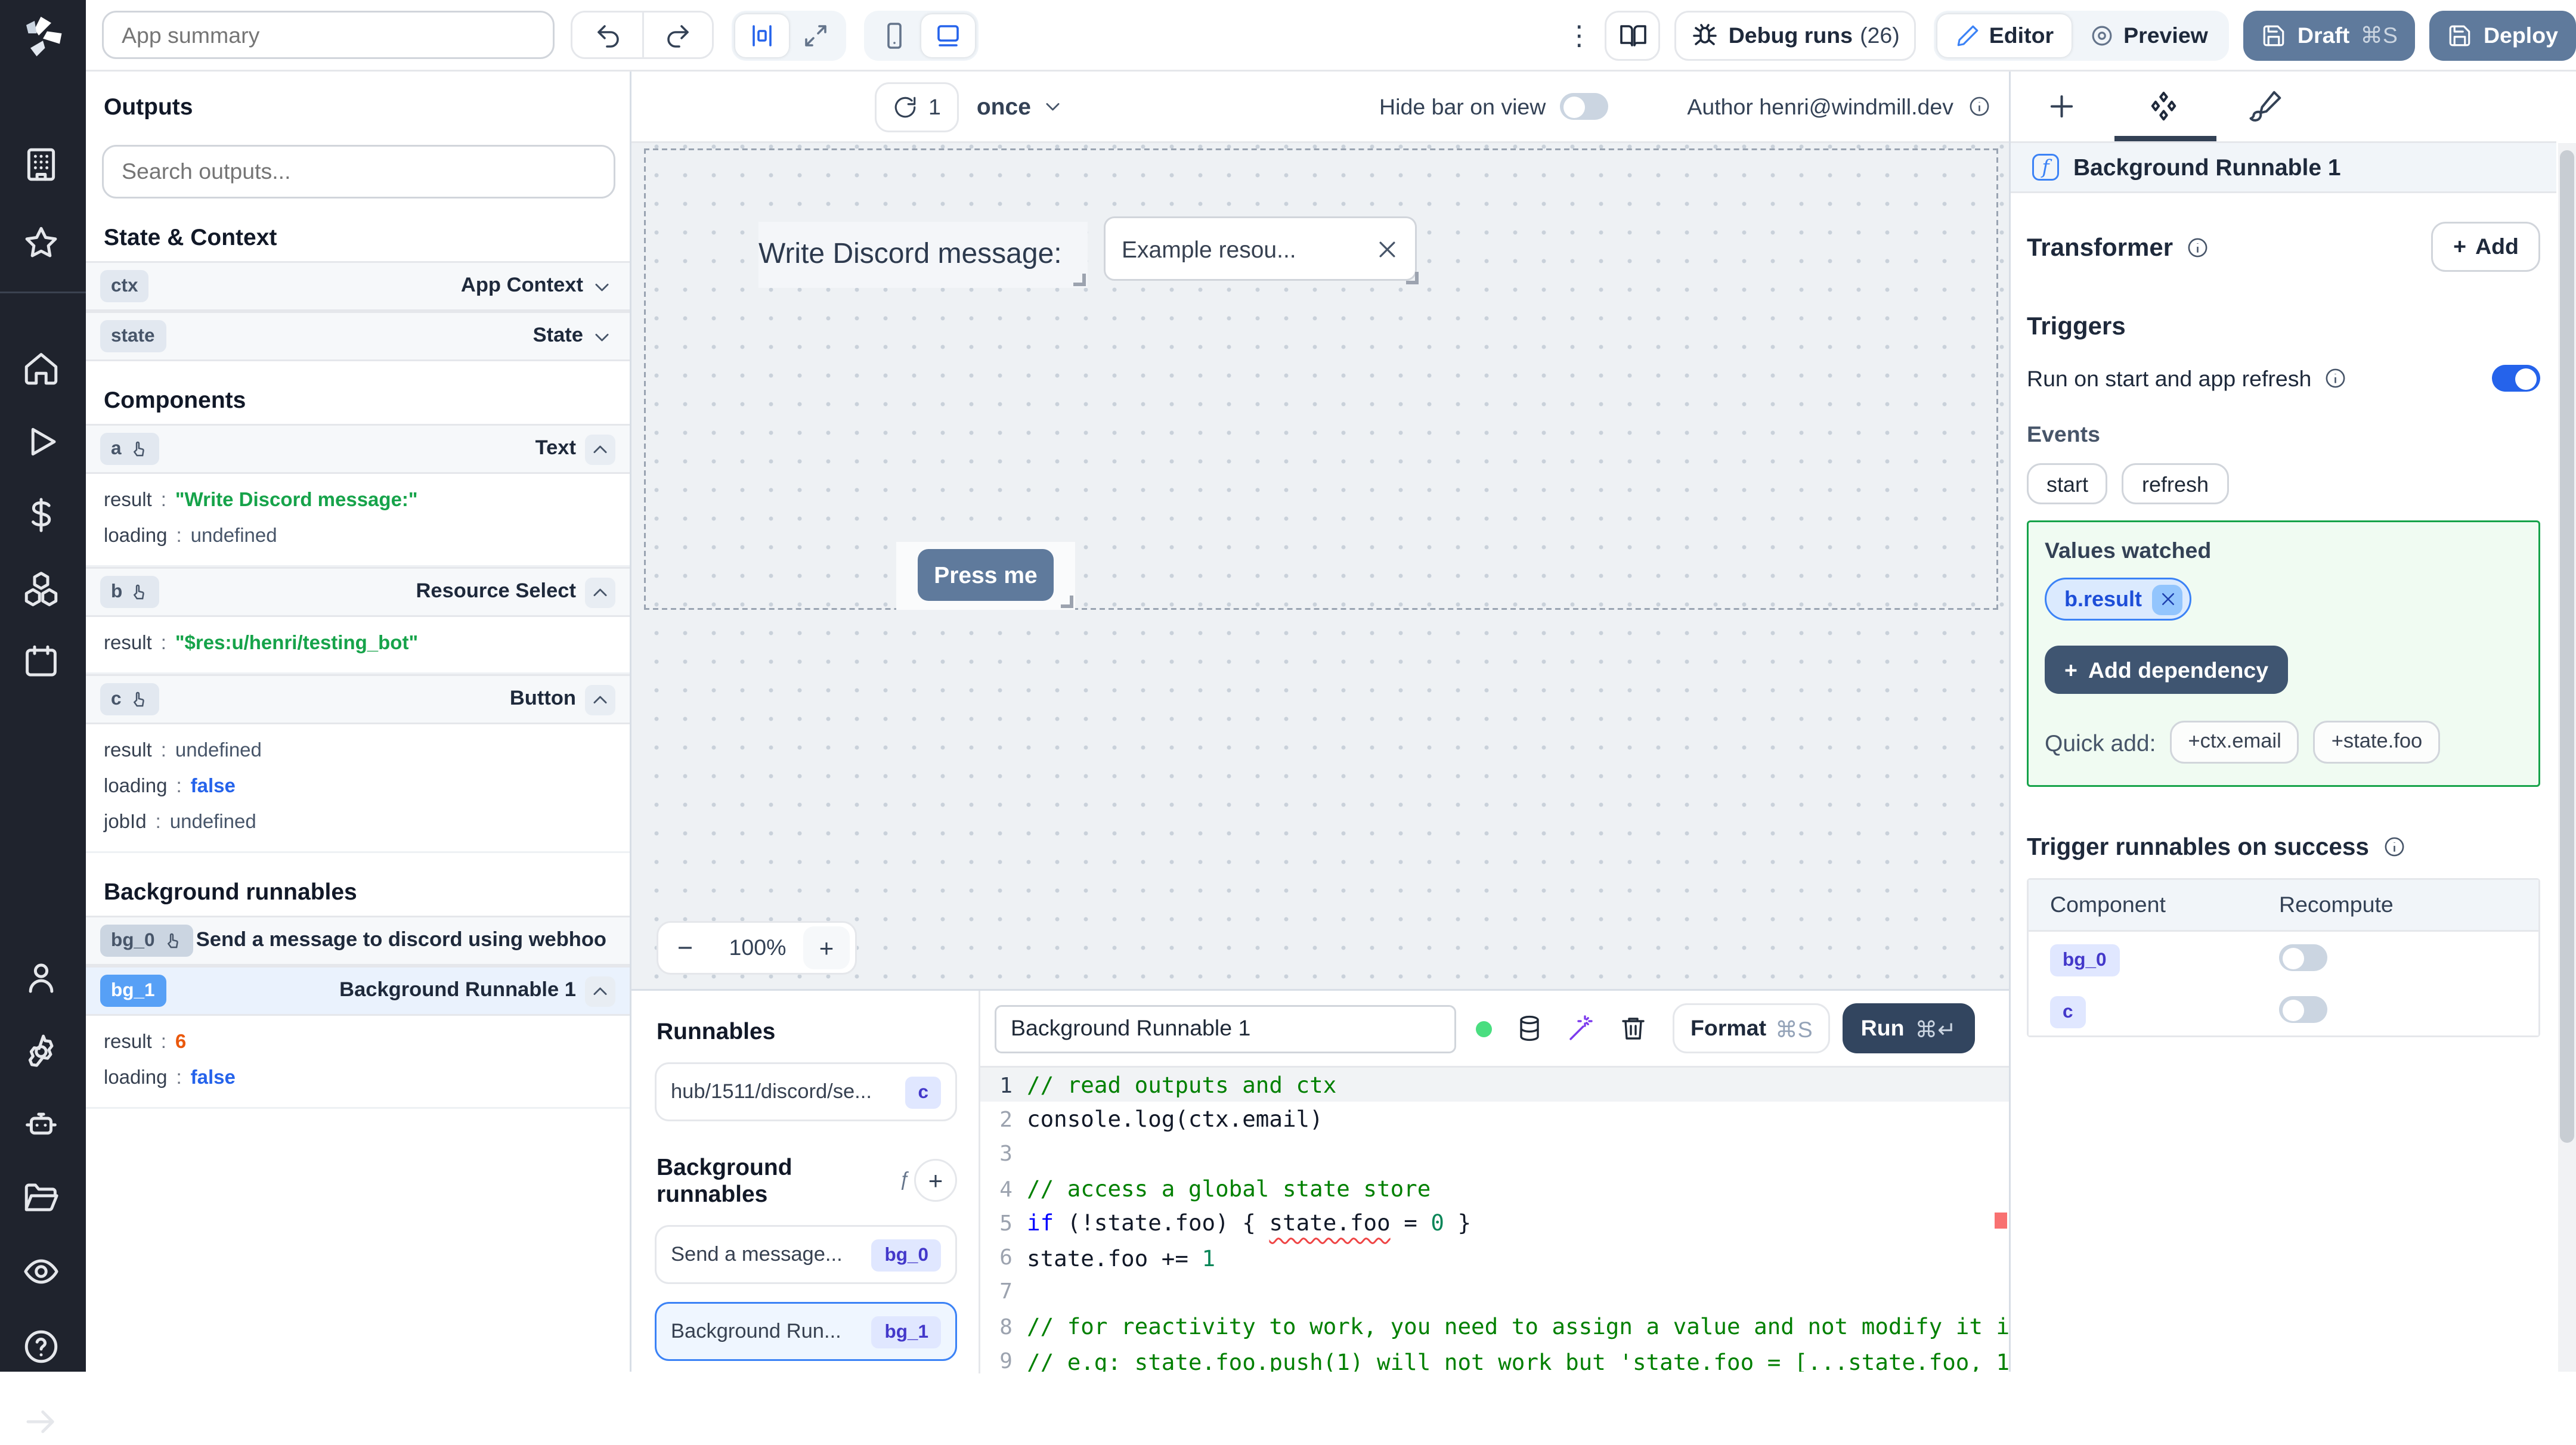 The height and width of the screenshot is (1445, 2576). What do you see at coordinates (685, 948) in the screenshot?
I see `zoom-out-button: −` at bounding box center [685, 948].